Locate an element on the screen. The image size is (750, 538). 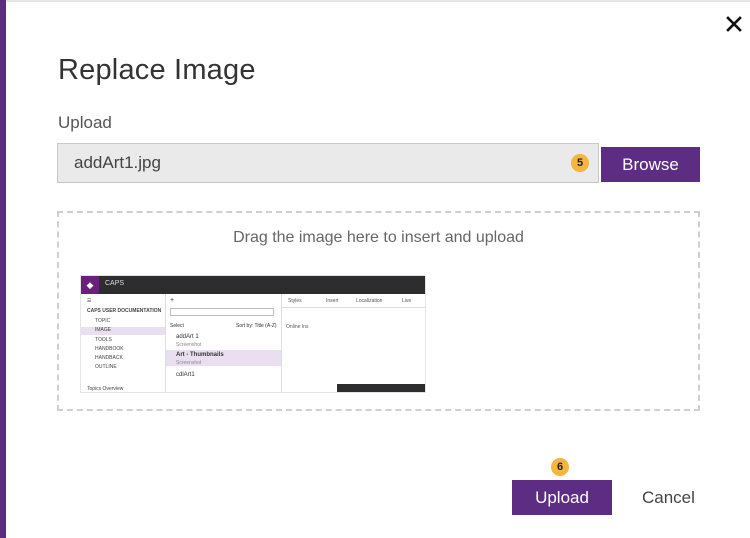
preview-sidebar-item: TOOLS is located at coordinates (103, 340).